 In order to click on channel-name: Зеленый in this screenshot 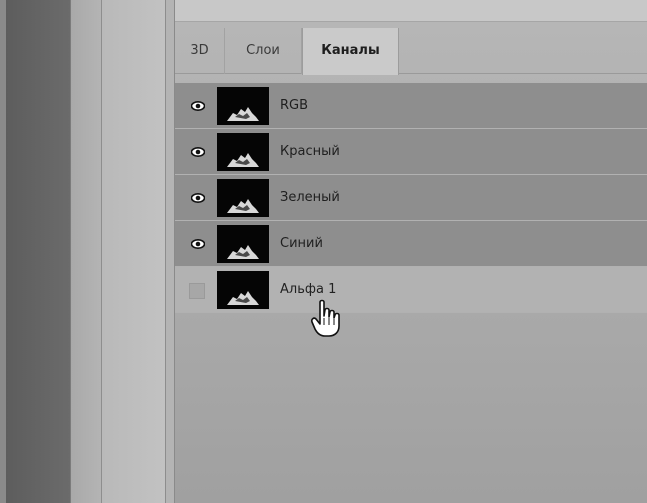, I will do `click(310, 197)`.